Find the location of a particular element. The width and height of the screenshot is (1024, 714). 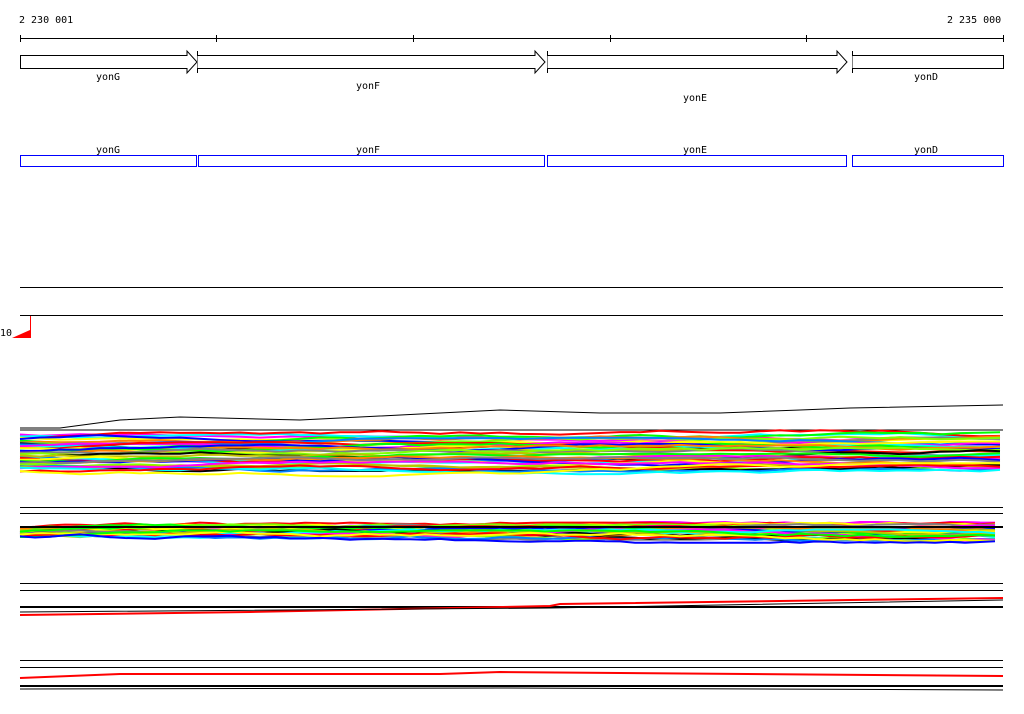

gene-arrow-yonF is located at coordinates (371, 62).